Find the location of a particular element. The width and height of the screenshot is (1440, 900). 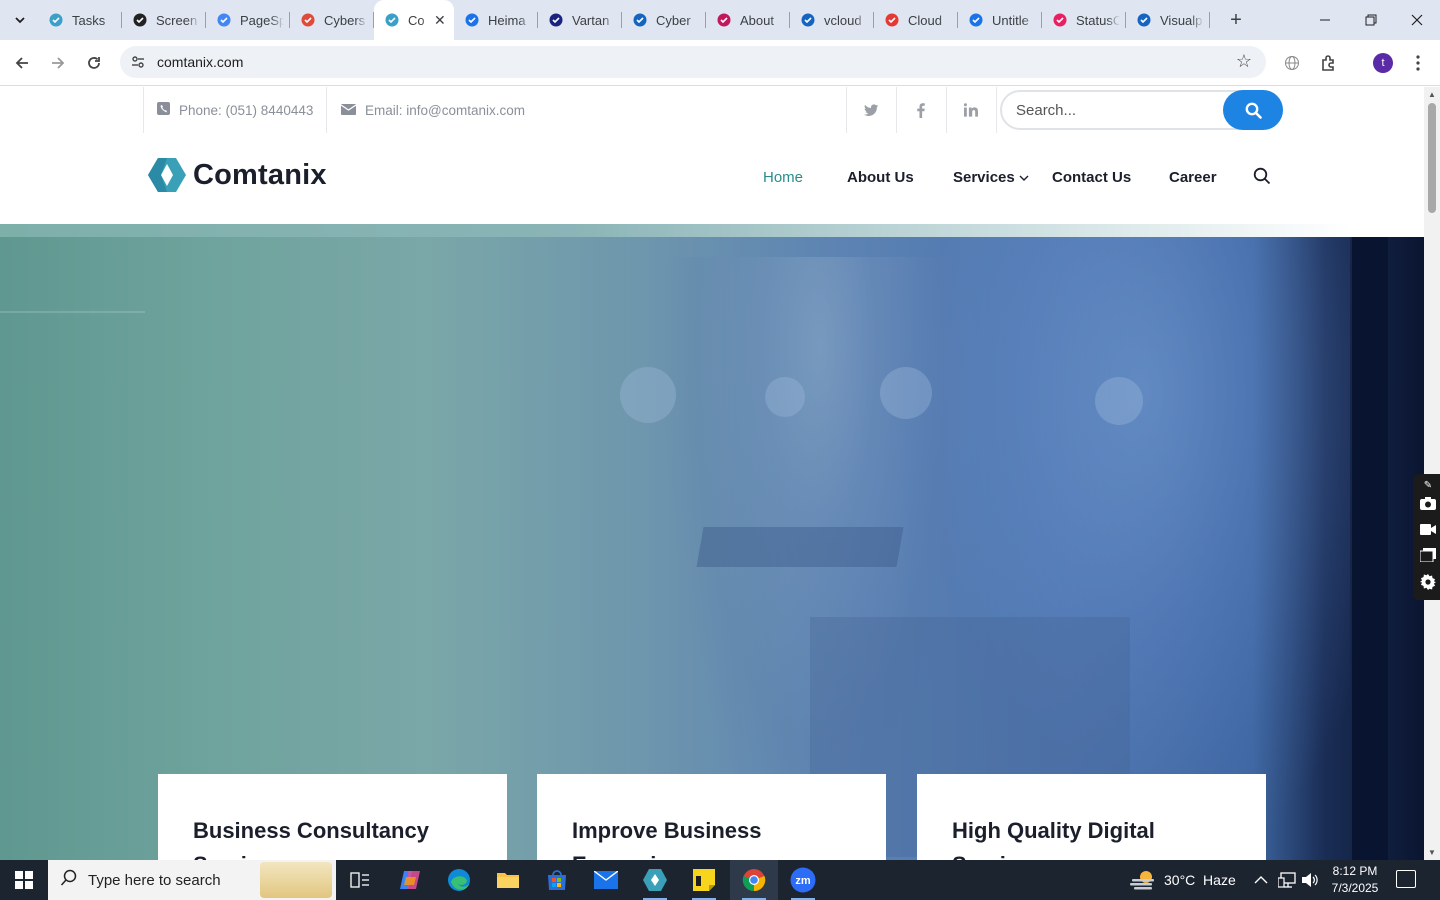

site-logo: Comtanix is located at coordinates (237, 175).